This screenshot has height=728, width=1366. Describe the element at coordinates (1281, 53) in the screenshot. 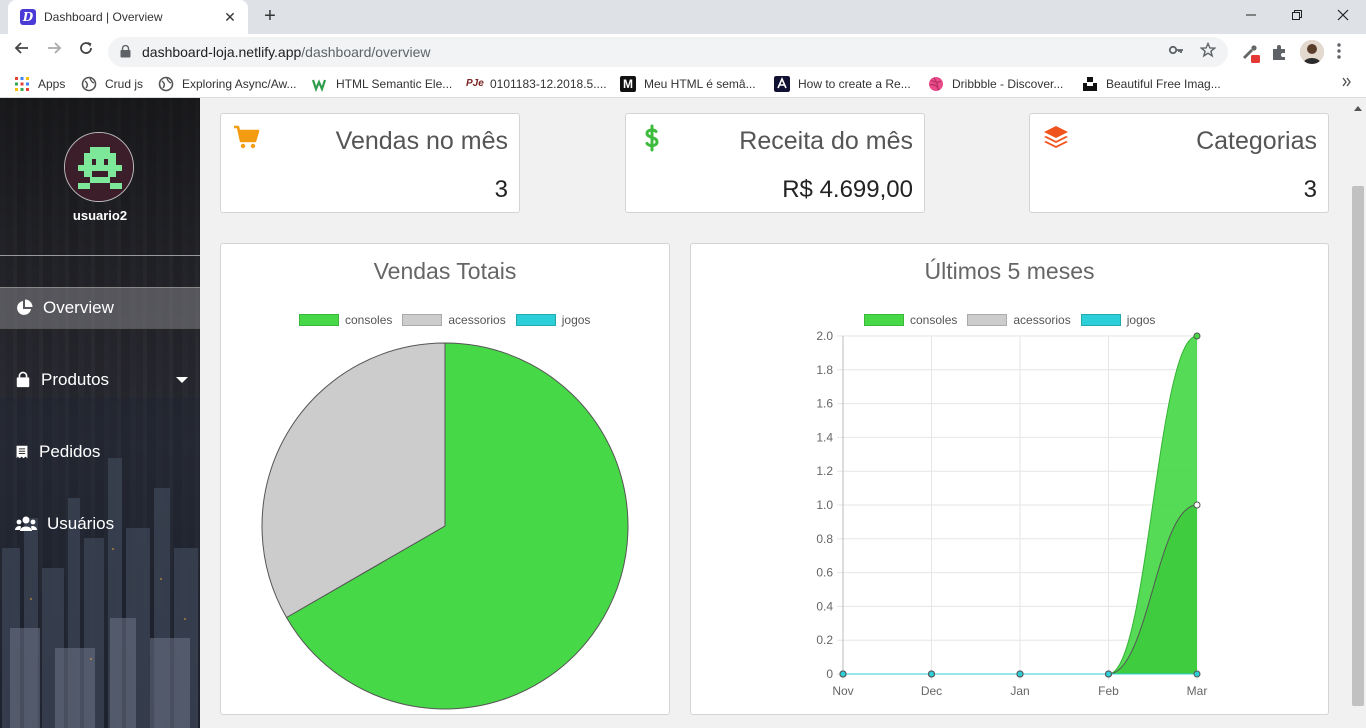

I see `extensions-puzzle-icon` at that location.